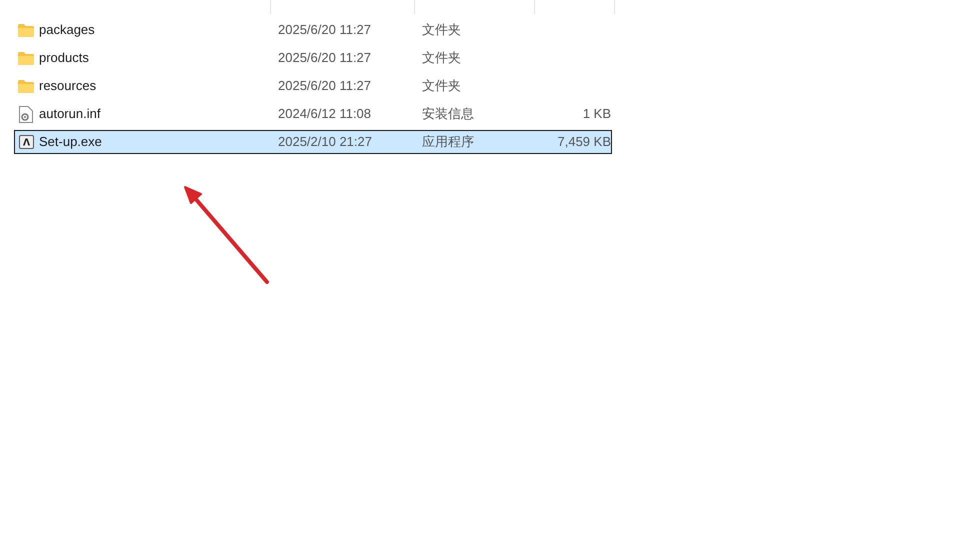  Describe the element at coordinates (70, 142) in the screenshot. I see `file-name: Set-up.exe` at that location.